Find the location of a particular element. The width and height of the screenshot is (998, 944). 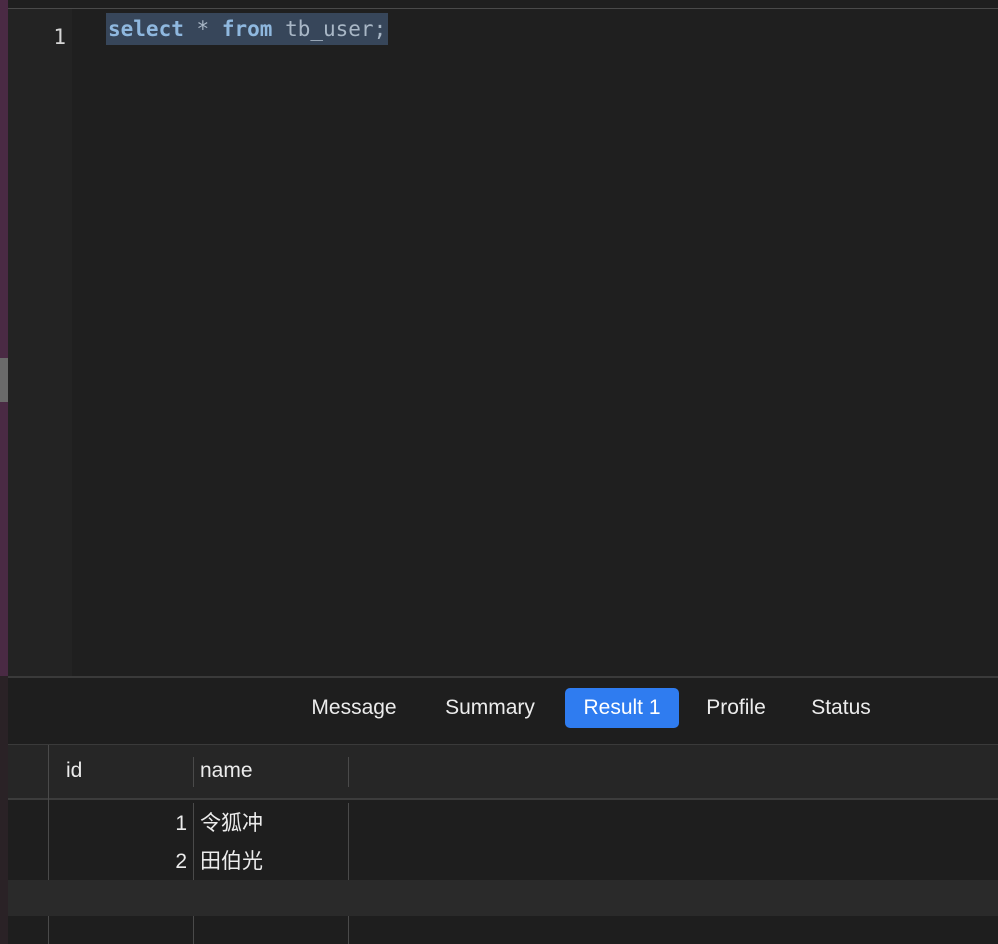

tab-result-1: Result 1 is located at coordinates (622, 708).